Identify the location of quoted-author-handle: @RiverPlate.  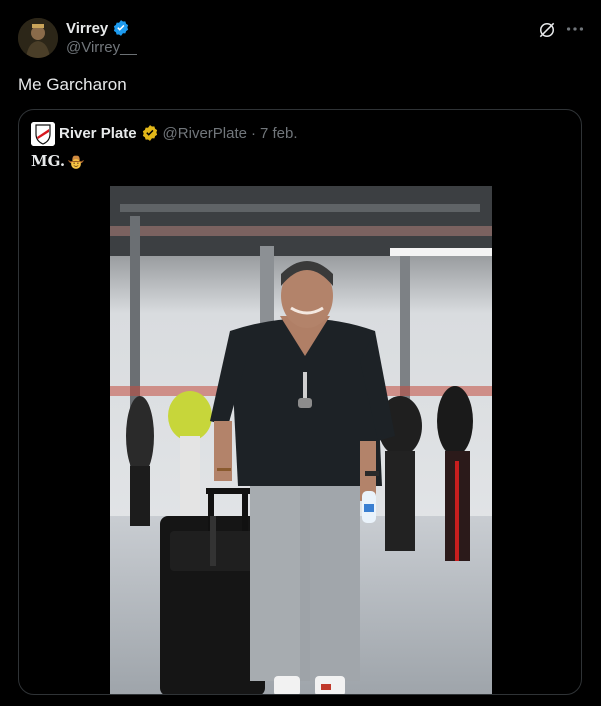
(205, 133).